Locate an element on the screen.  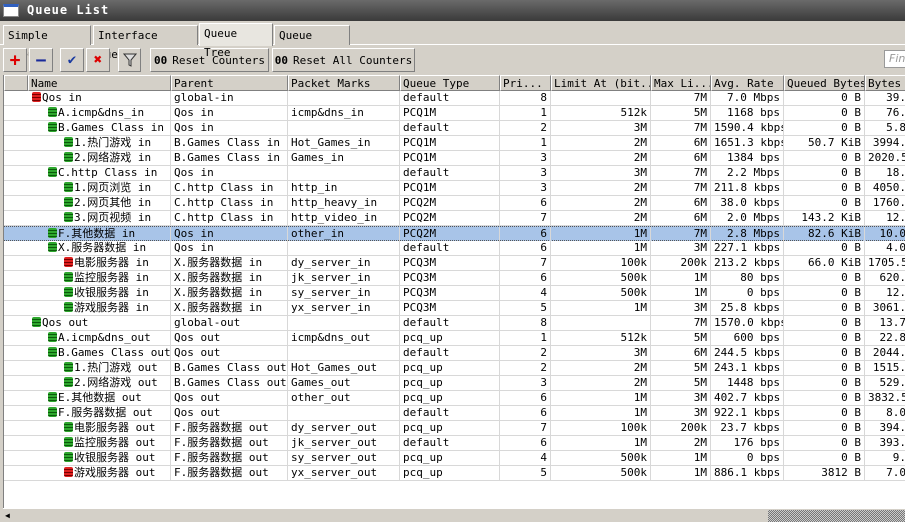
cell-type: default is located at coordinates (450, 323).